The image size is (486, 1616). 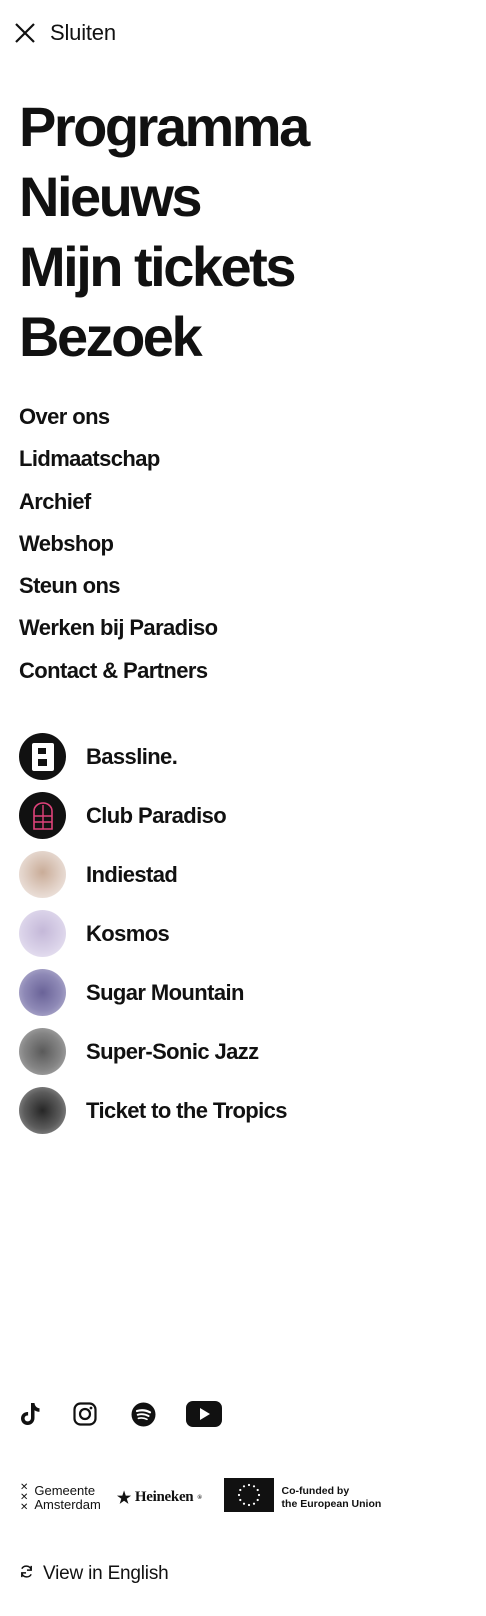 I want to click on brand-label: Super-Sonic Jazz, so click(x=172, y=1051).